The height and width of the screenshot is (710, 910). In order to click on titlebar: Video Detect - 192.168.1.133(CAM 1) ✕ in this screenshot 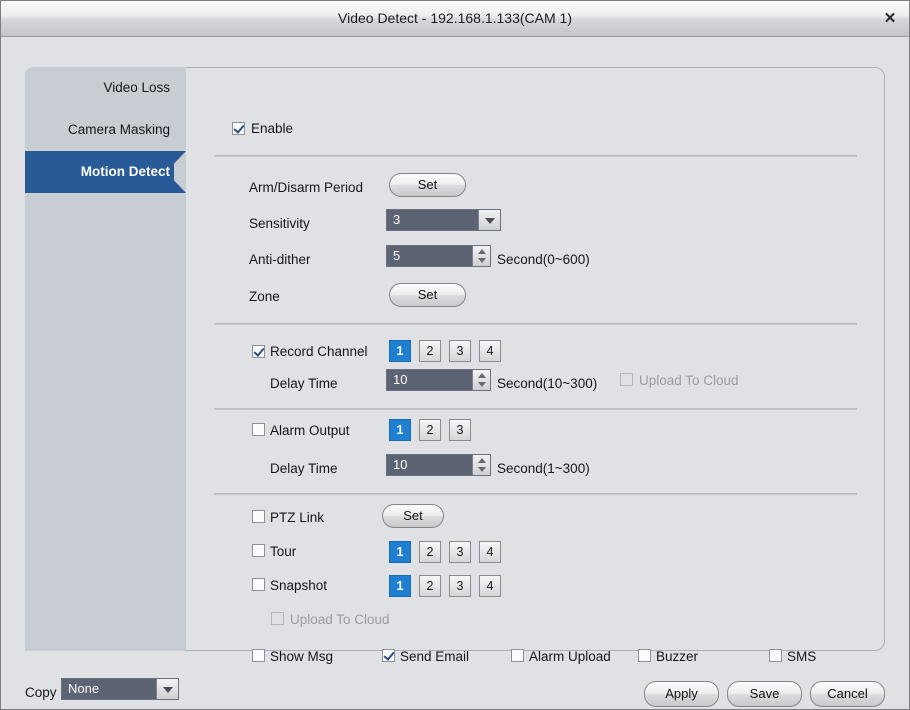, I will do `click(455, 19)`.